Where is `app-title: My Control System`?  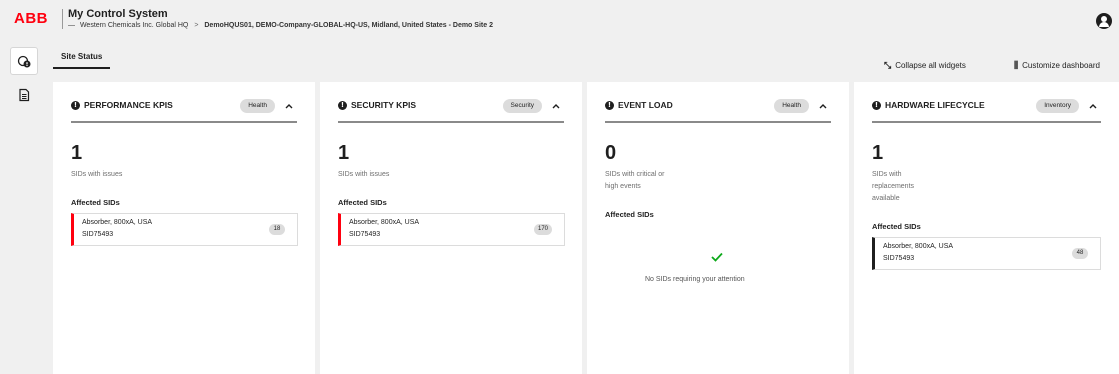
app-title: My Control System is located at coordinates (118, 14).